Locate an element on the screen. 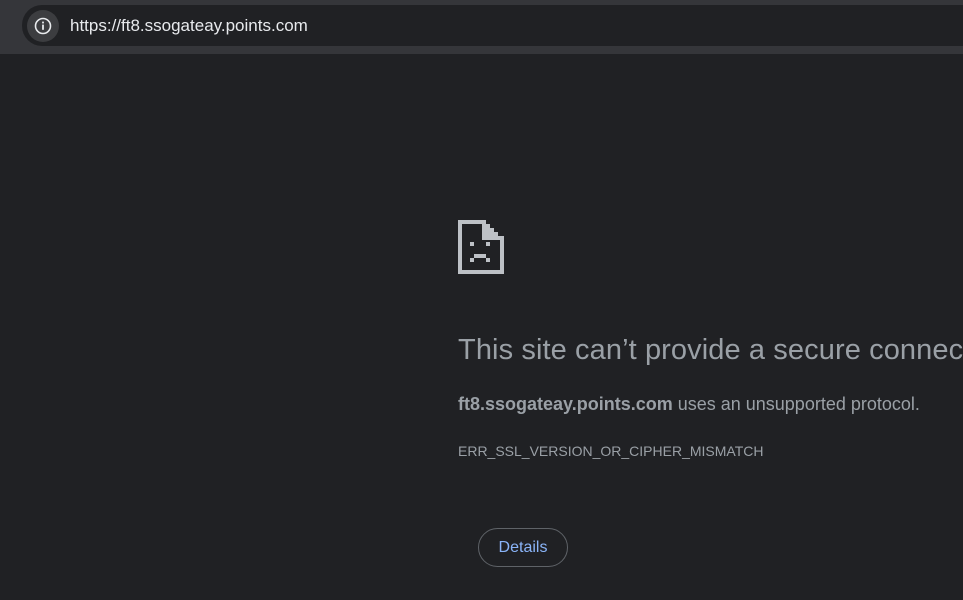 The image size is (963, 600). info-icon is located at coordinates (43, 26).